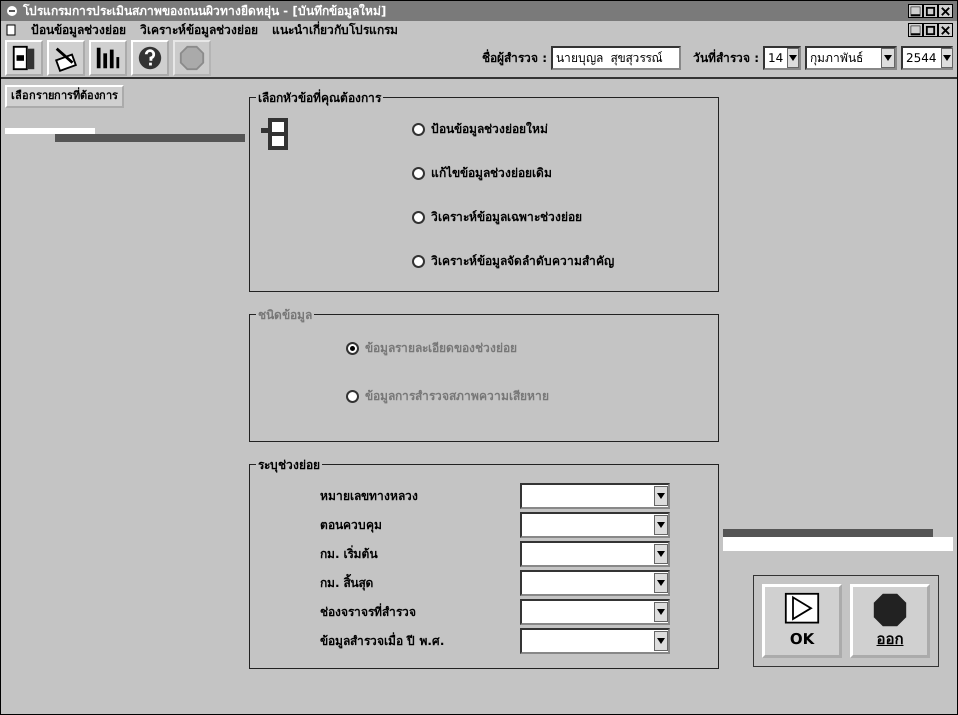  What do you see at coordinates (513, 129) in the screenshot?
I see `radio-option: ป้อนข้อมูลช่วงย่อยใหม่` at bounding box center [513, 129].